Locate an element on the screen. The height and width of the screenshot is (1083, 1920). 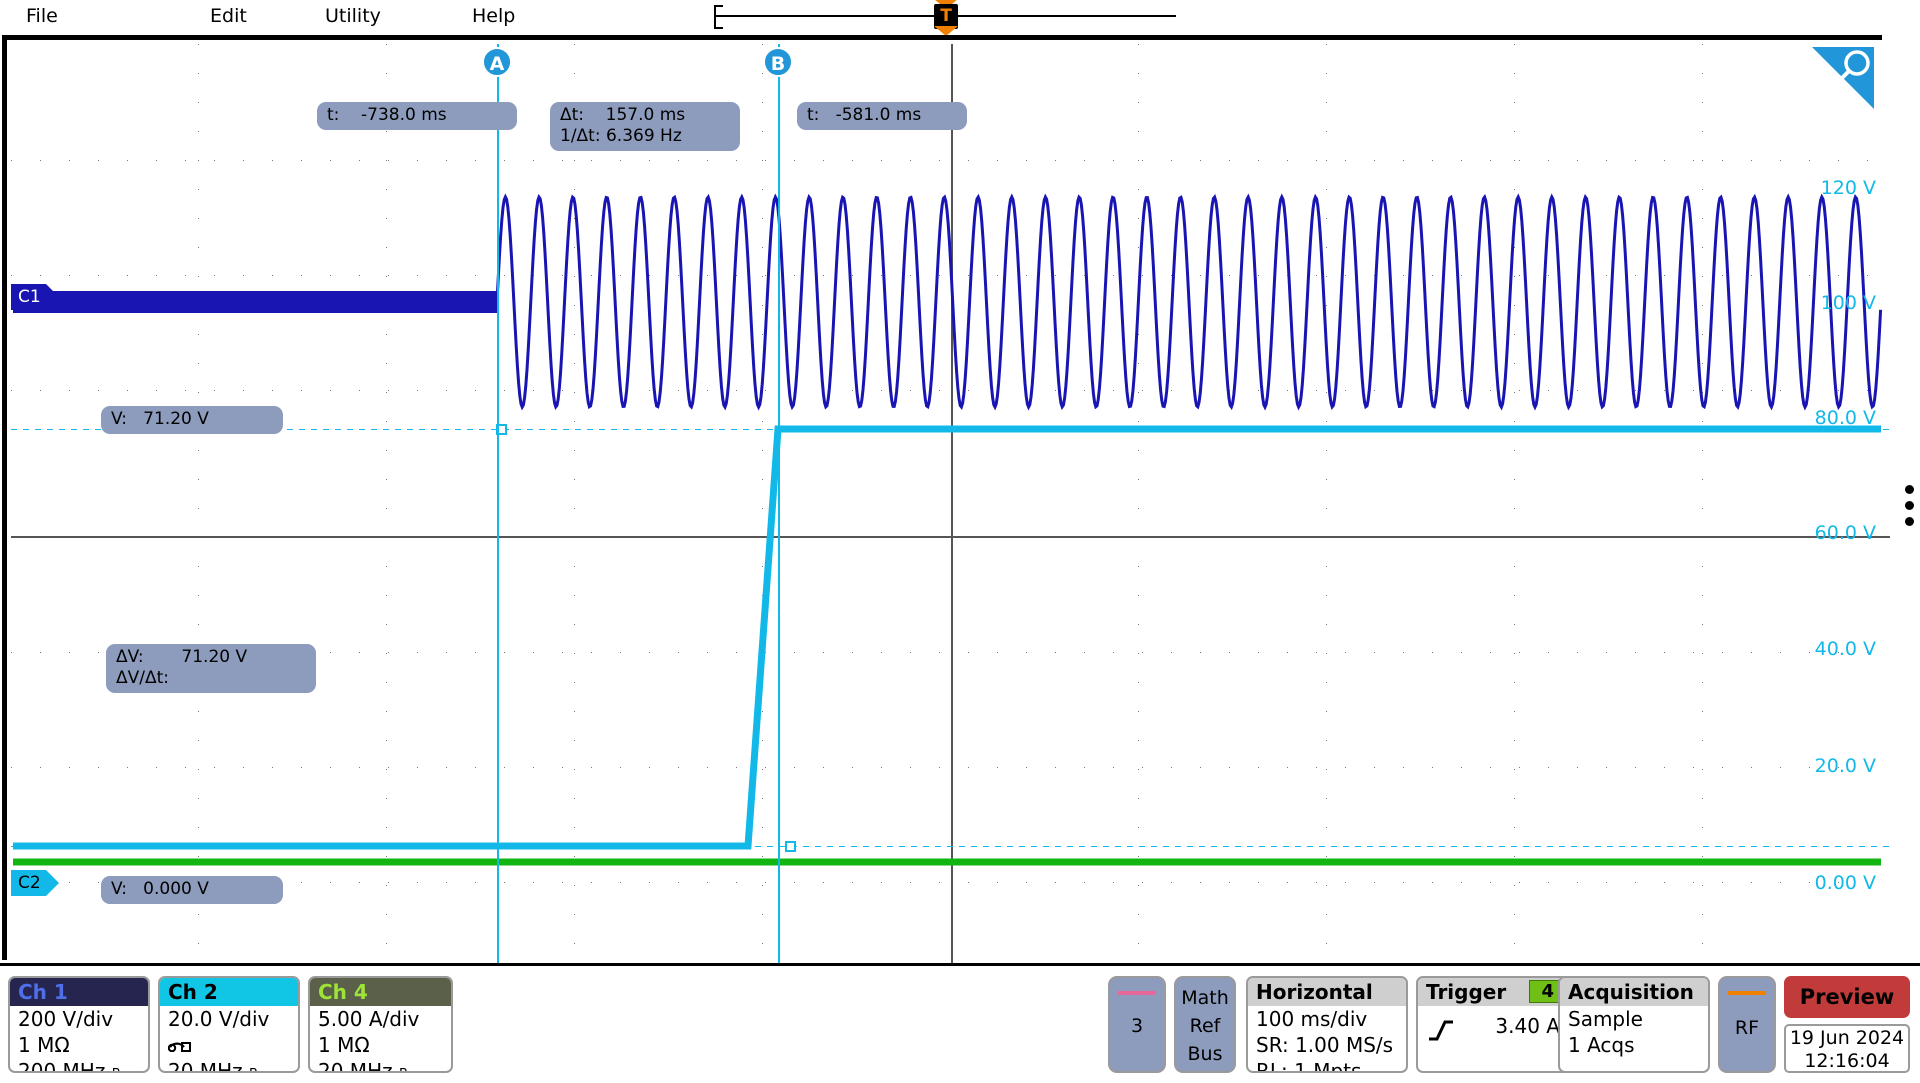
cursor-b-voltage-readout: V: 0.000 V is located at coordinates (192, 890).